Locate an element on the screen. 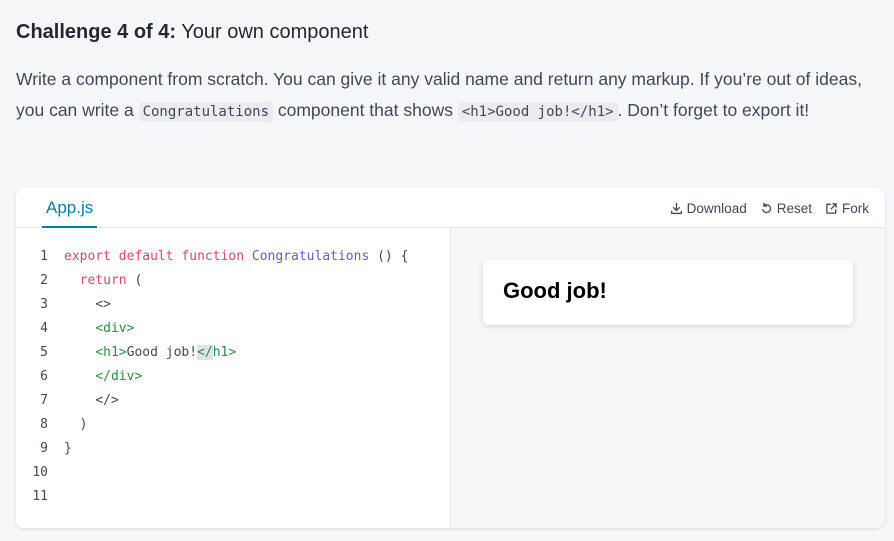  keyword-token: function is located at coordinates (213, 256).